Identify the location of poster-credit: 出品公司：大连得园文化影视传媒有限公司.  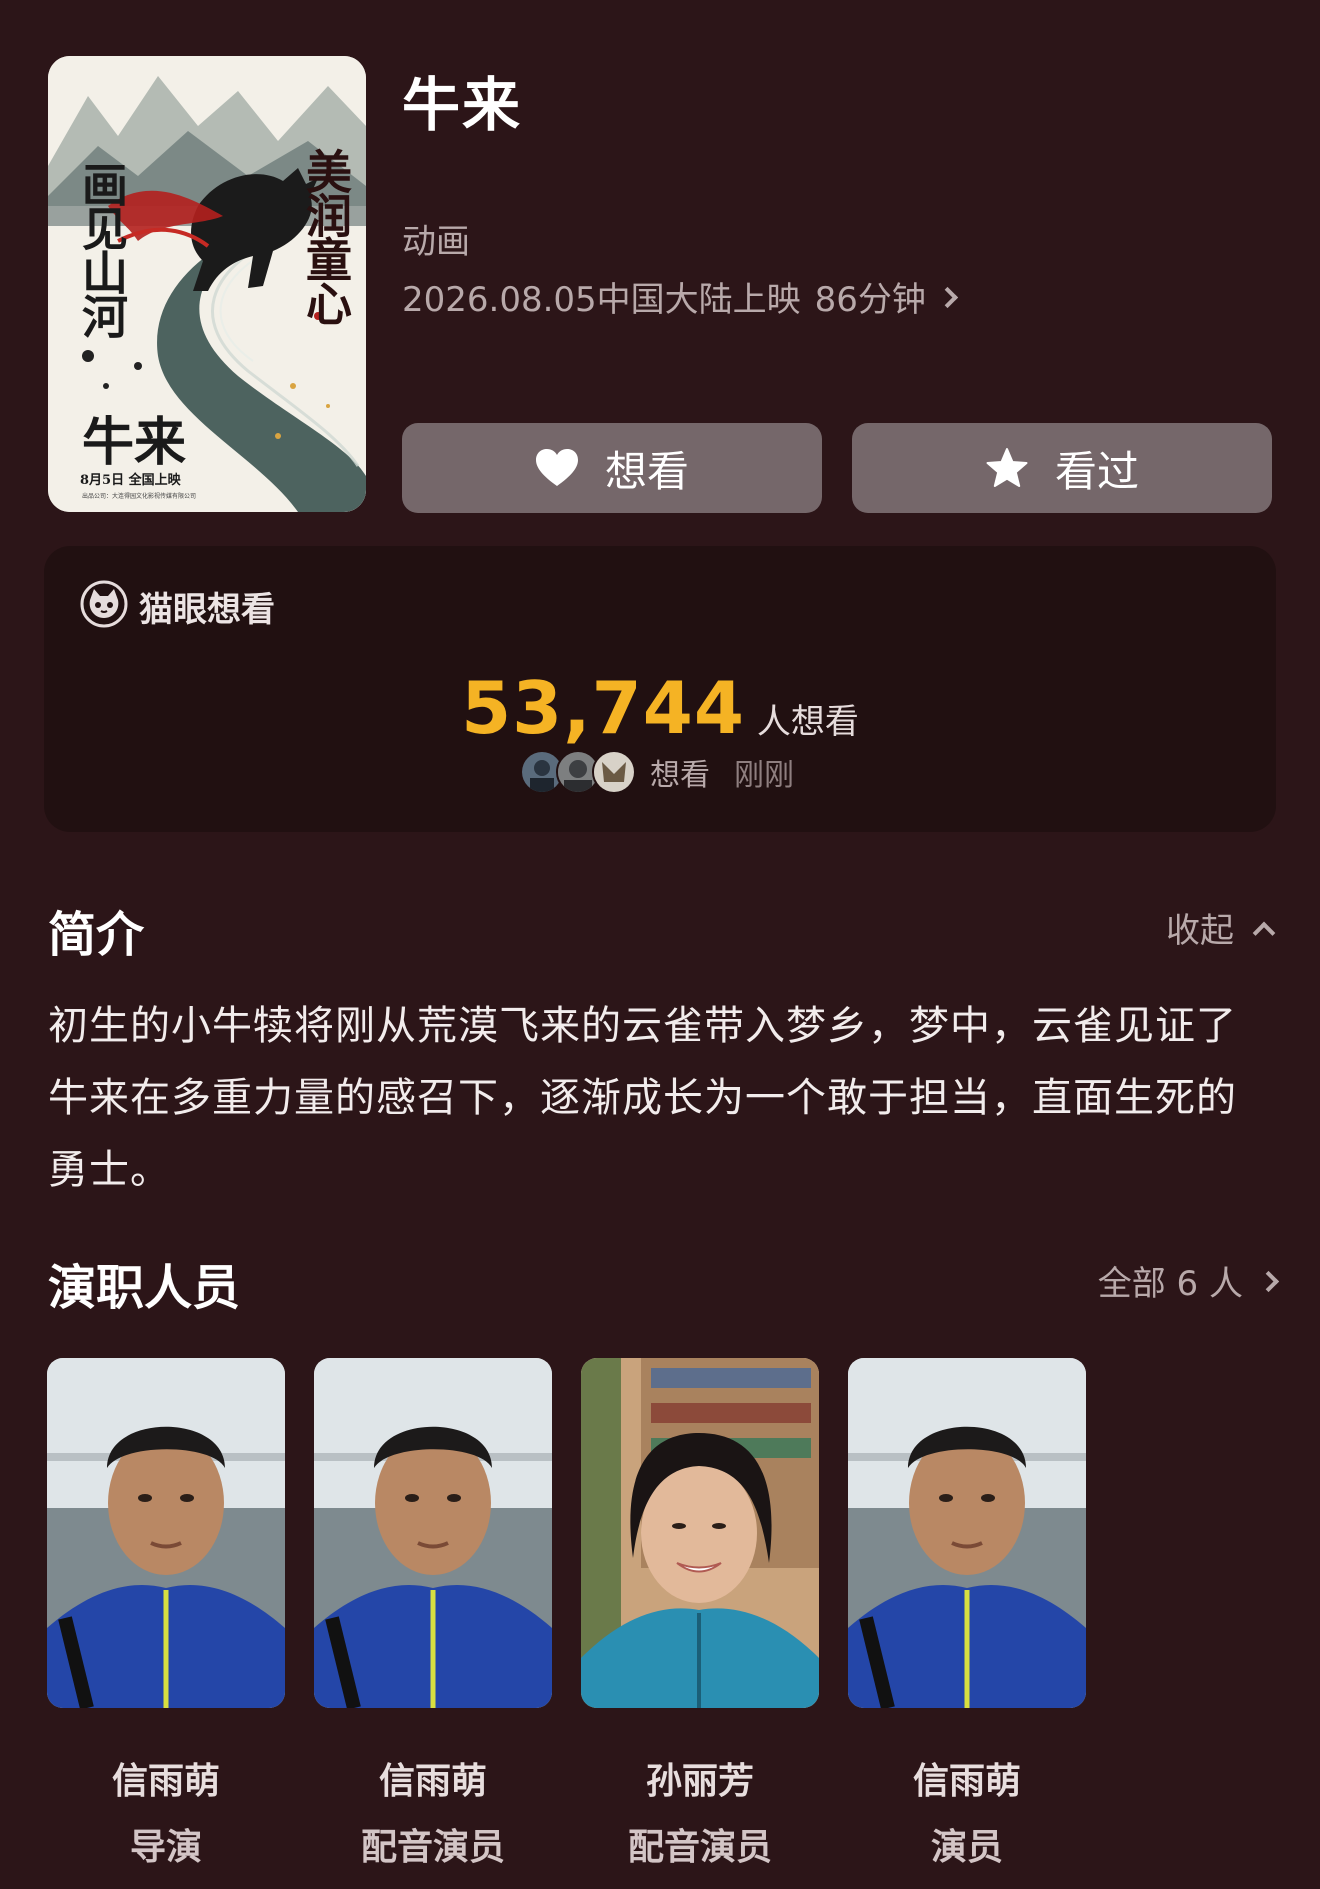
(139, 496).